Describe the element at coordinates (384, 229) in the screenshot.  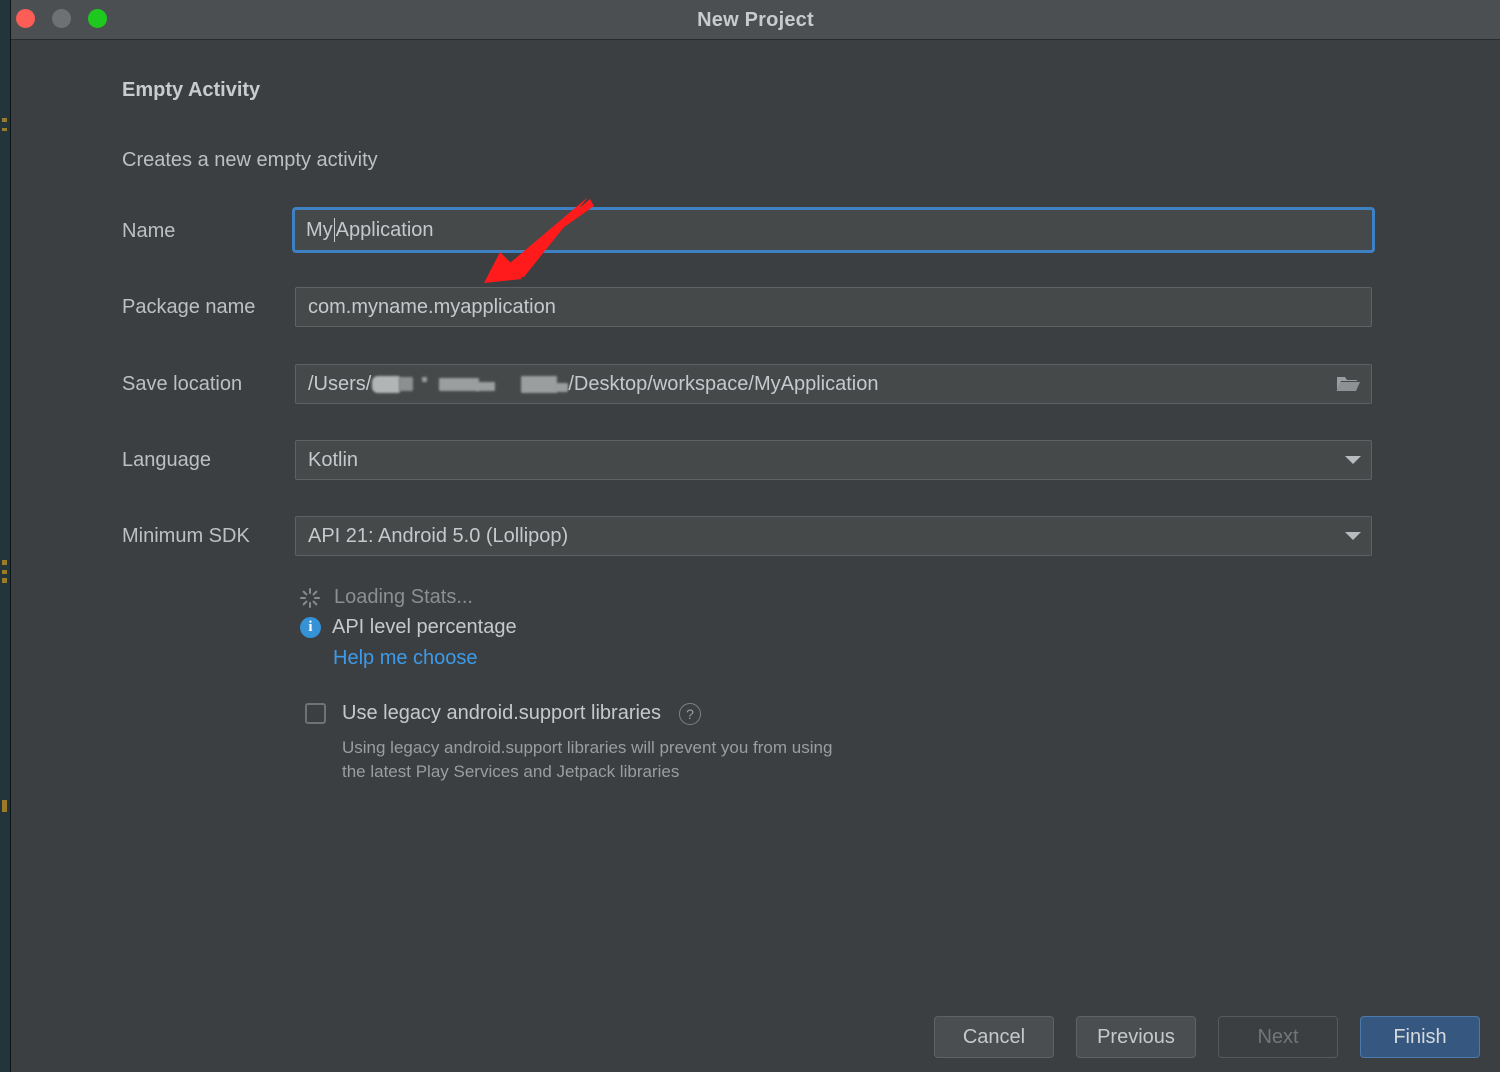
I see `name-value-after-caret: Application` at that location.